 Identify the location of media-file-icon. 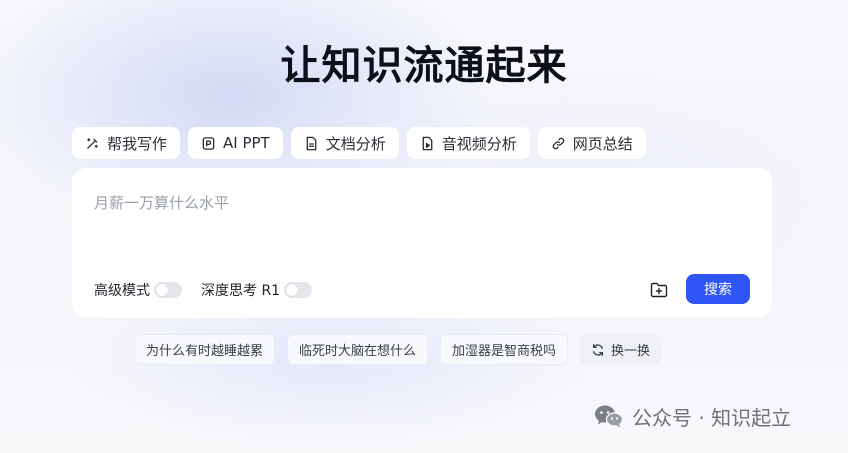
(427, 143).